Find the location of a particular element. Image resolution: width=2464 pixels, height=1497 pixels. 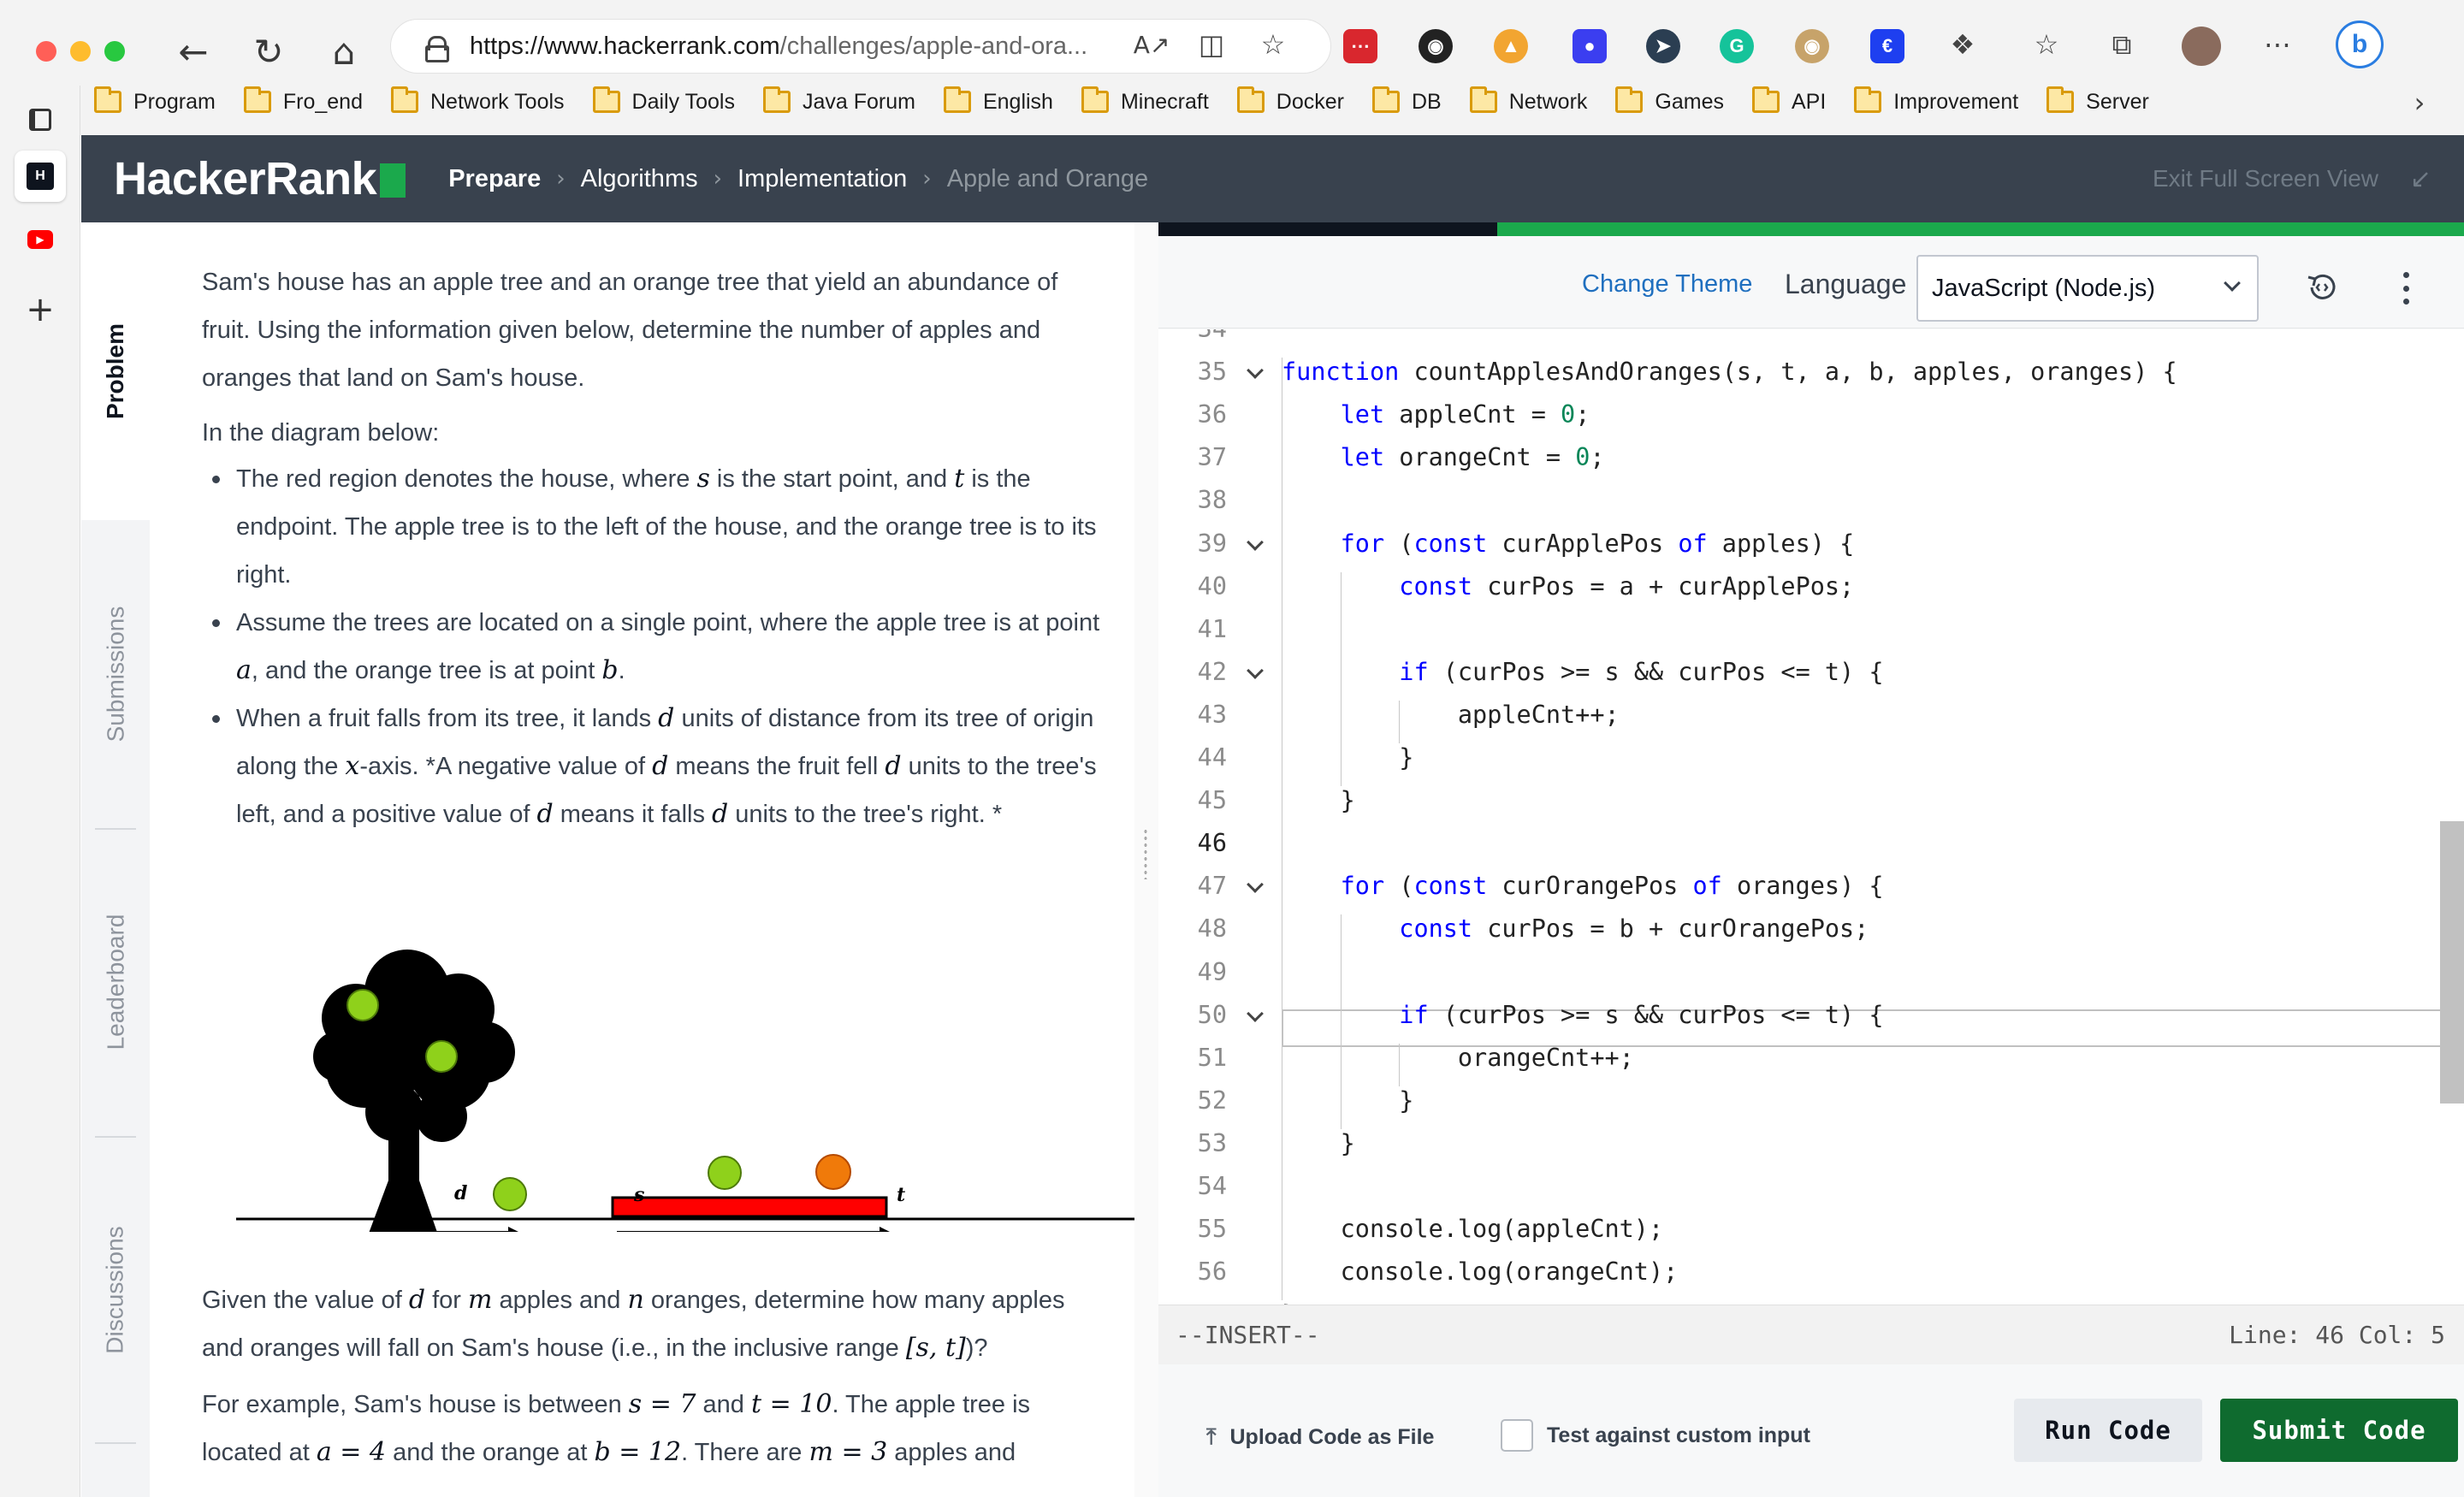

upload-code-button: ⤒ Upload Code as File is located at coordinates (1320, 1437).